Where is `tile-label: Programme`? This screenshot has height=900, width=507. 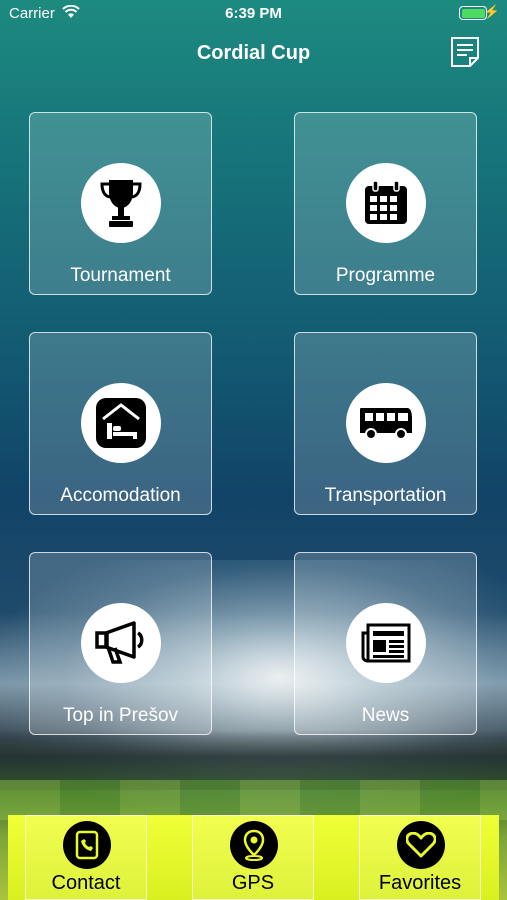 tile-label: Programme is located at coordinates (385, 275).